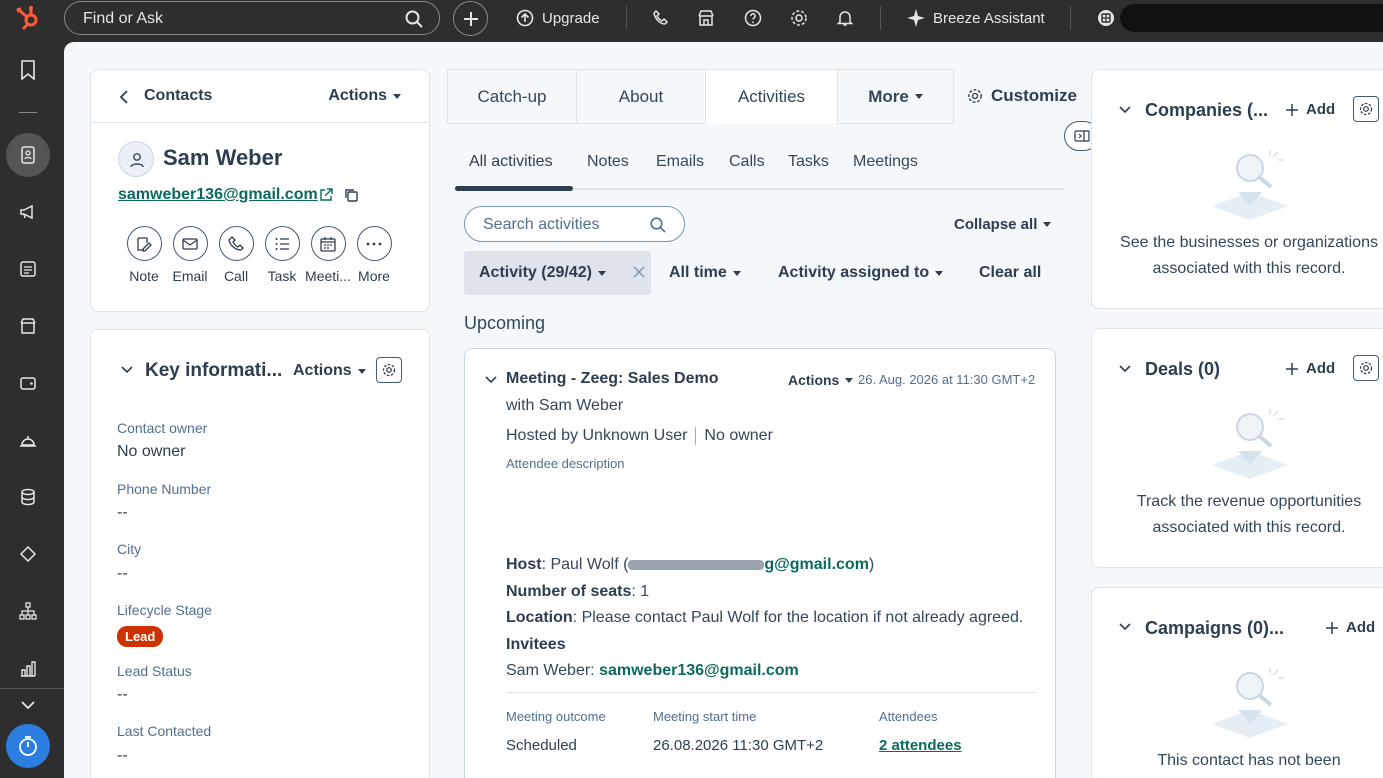 The width and height of the screenshot is (1383, 778). What do you see at coordinates (1022, 96) in the screenshot?
I see `customize-button: Customize` at bounding box center [1022, 96].